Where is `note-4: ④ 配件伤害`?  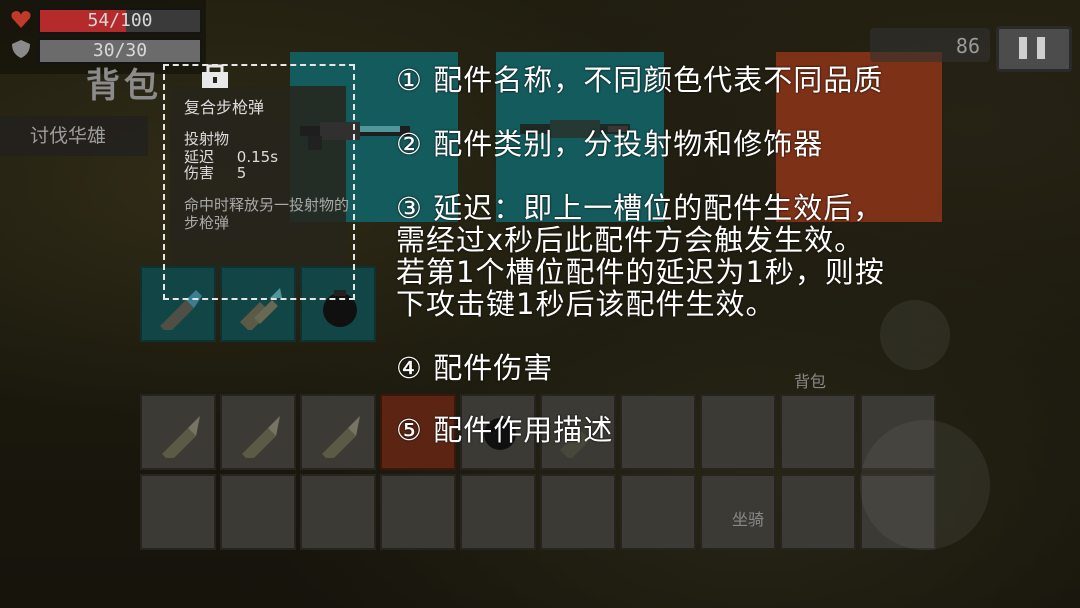
note-4: ④ 配件伤害 is located at coordinates (474, 368).